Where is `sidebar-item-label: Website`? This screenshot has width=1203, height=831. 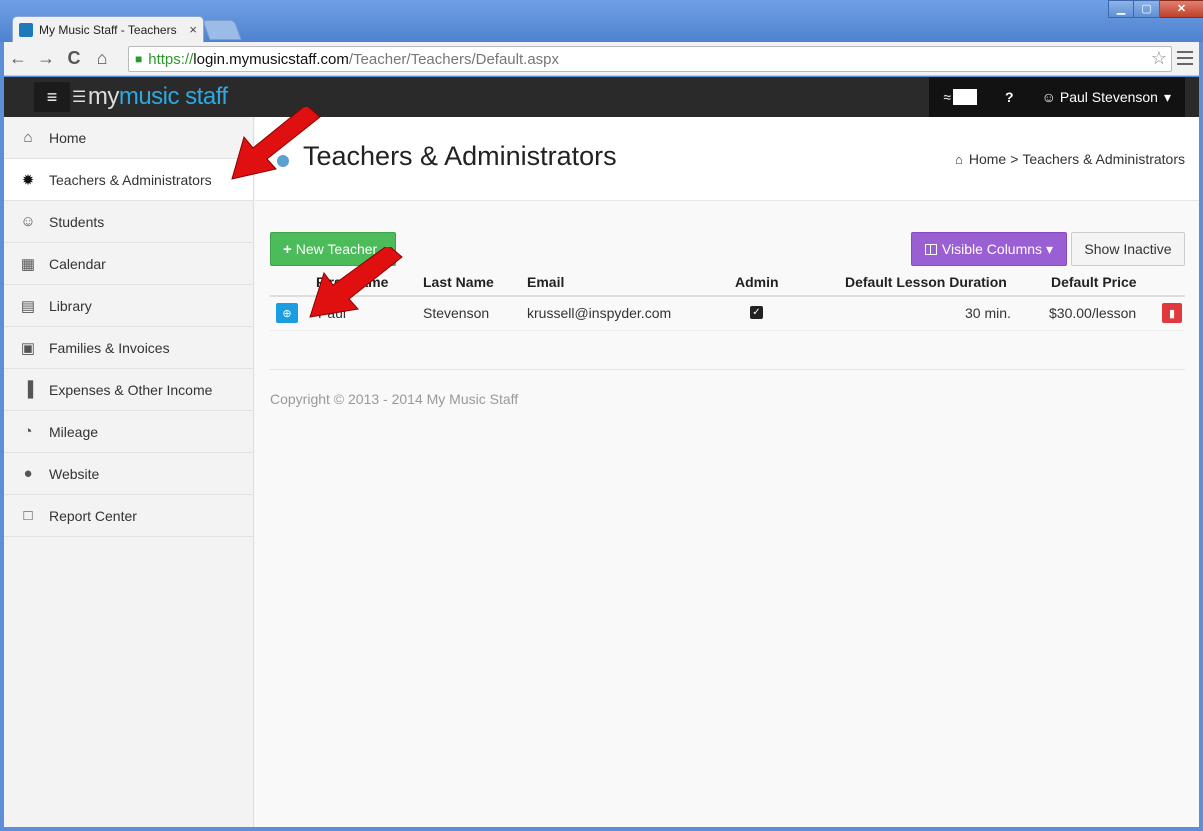
sidebar-item-label: Website is located at coordinates (74, 473).